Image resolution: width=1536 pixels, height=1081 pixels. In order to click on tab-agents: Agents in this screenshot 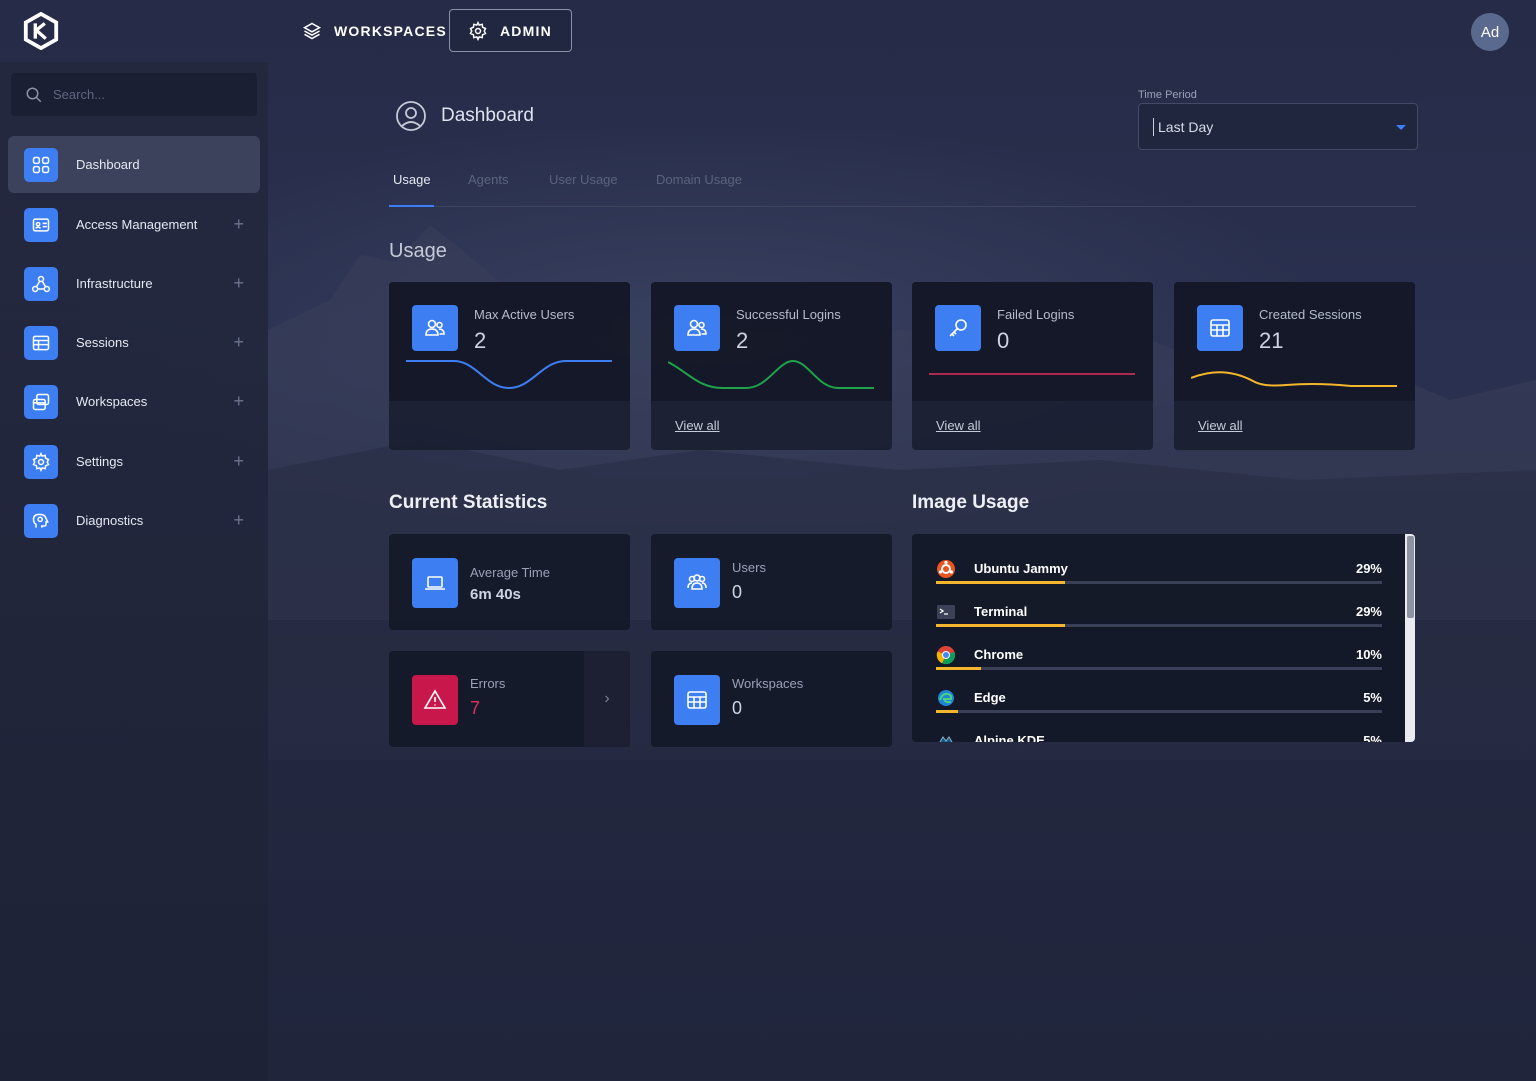, I will do `click(488, 179)`.